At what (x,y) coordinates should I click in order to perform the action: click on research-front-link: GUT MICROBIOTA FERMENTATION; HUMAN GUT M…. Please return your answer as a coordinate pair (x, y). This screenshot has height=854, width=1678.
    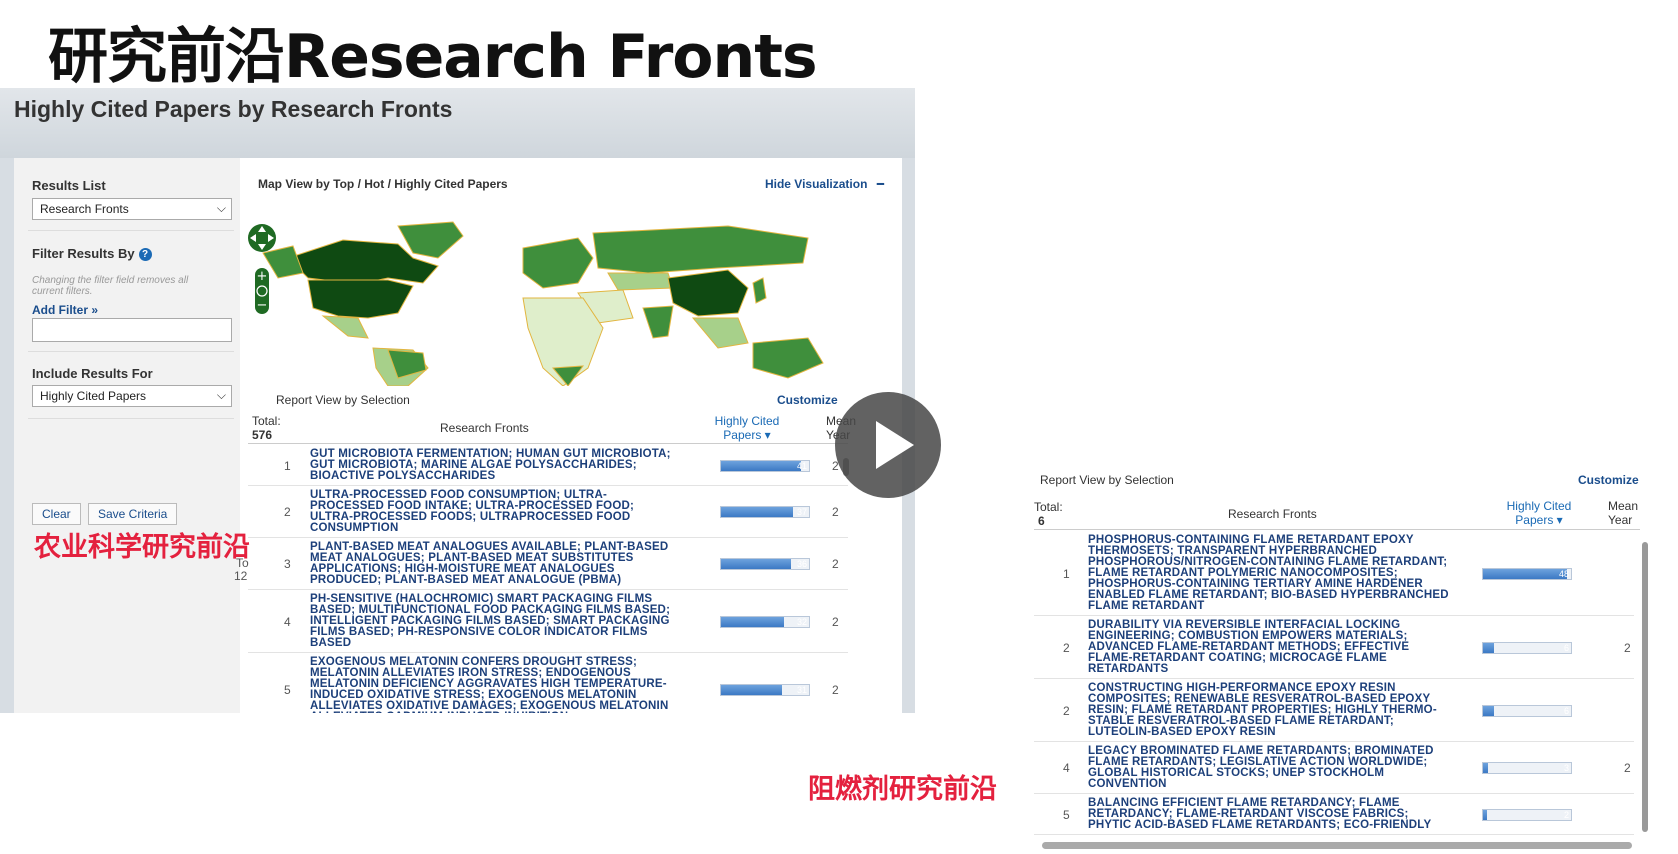
    Looking at the image, I should click on (490, 465).